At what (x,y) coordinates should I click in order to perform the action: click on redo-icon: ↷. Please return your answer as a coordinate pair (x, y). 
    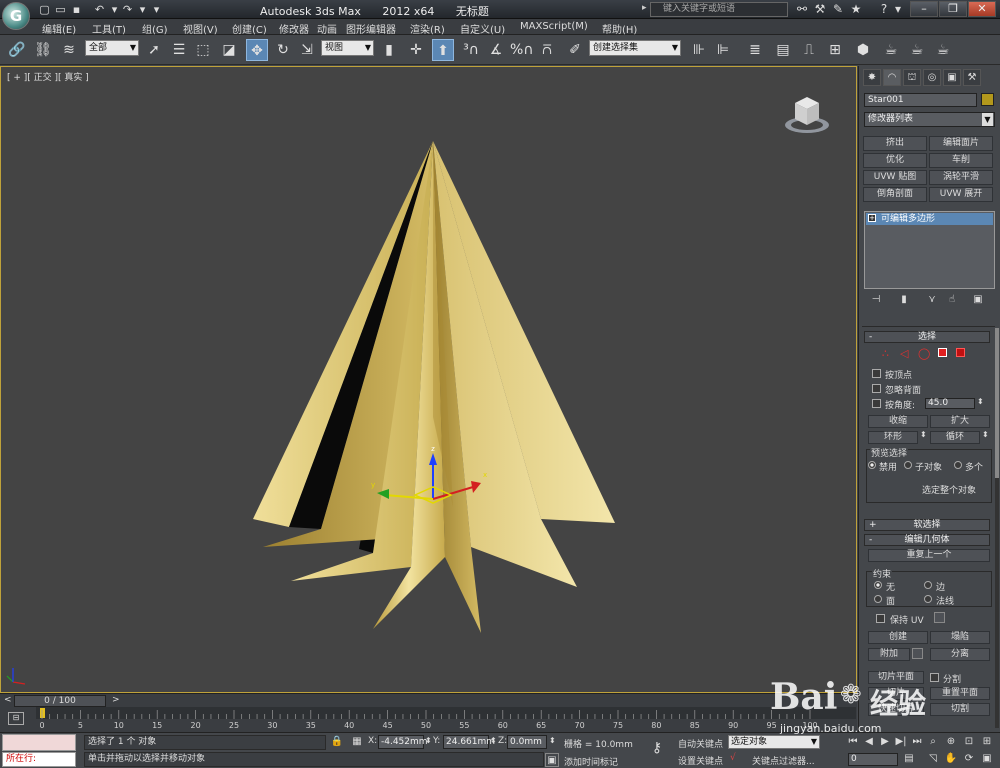
    Looking at the image, I should click on (127, 9).